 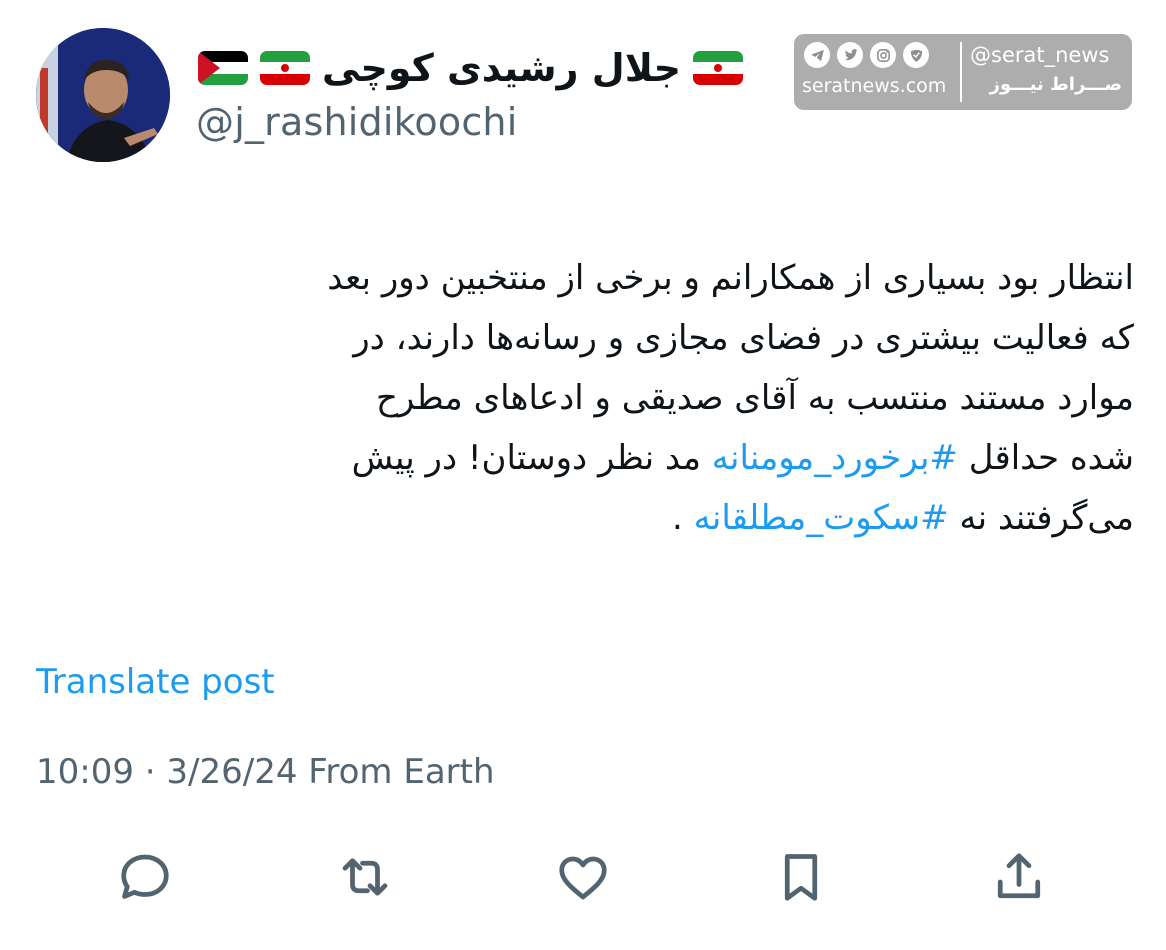 I want to click on bookmark-icon, so click(x=801, y=877).